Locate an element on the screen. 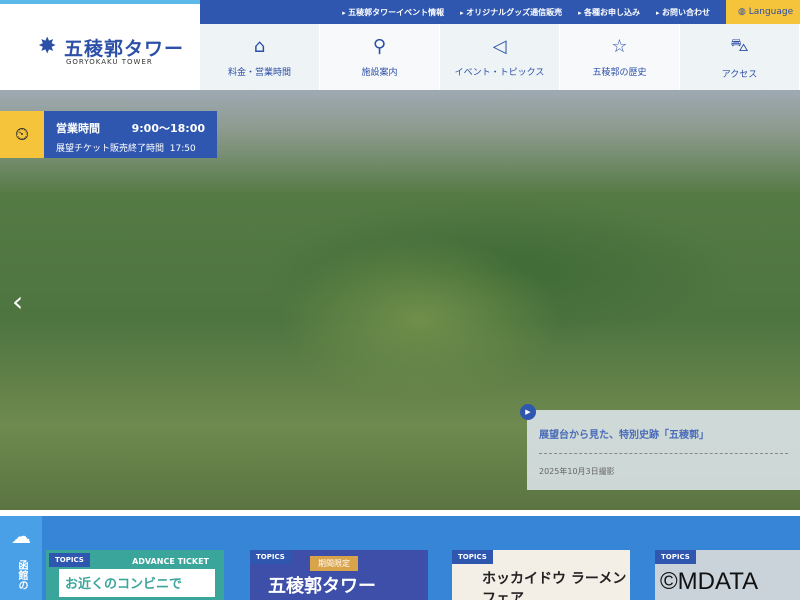  logo-text: 五稜郭タワー is located at coordinates (124, 49).